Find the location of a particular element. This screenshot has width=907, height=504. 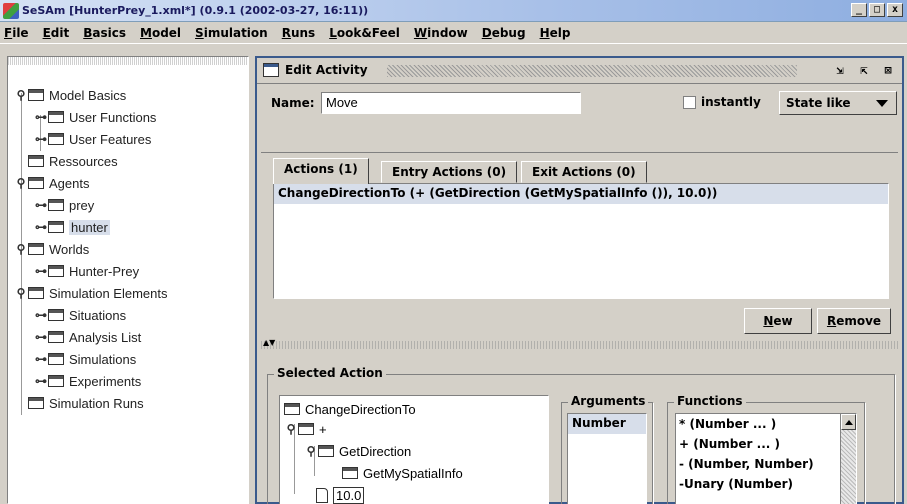

expr-node-getdirection: ⚲ GetDirection is located at coordinates (358, 451).